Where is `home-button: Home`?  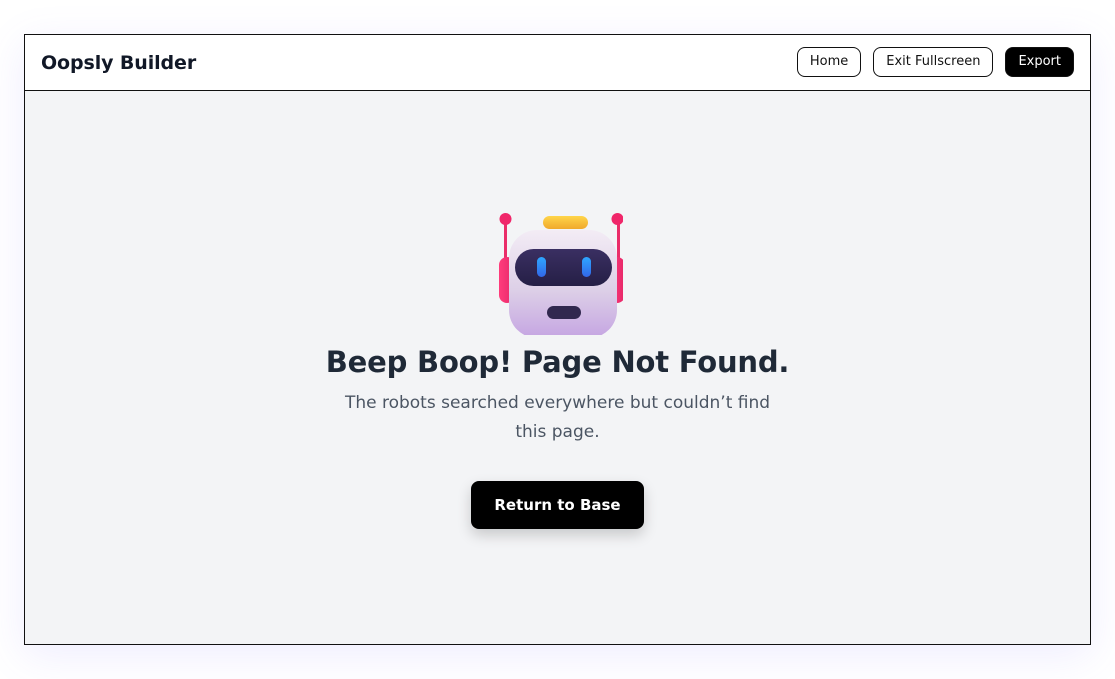
home-button: Home is located at coordinates (829, 62).